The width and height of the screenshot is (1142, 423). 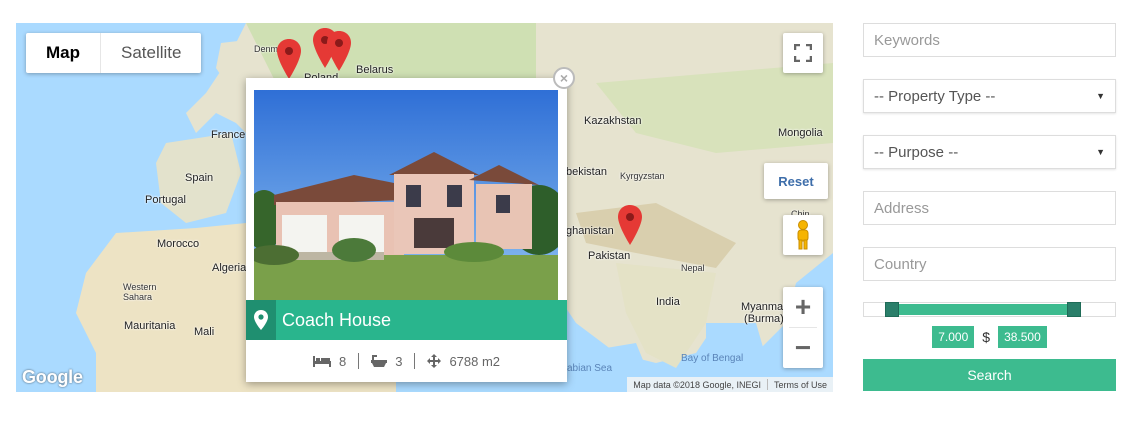 What do you see at coordinates (261, 320) in the screenshot?
I see `location-pin-icon` at bounding box center [261, 320].